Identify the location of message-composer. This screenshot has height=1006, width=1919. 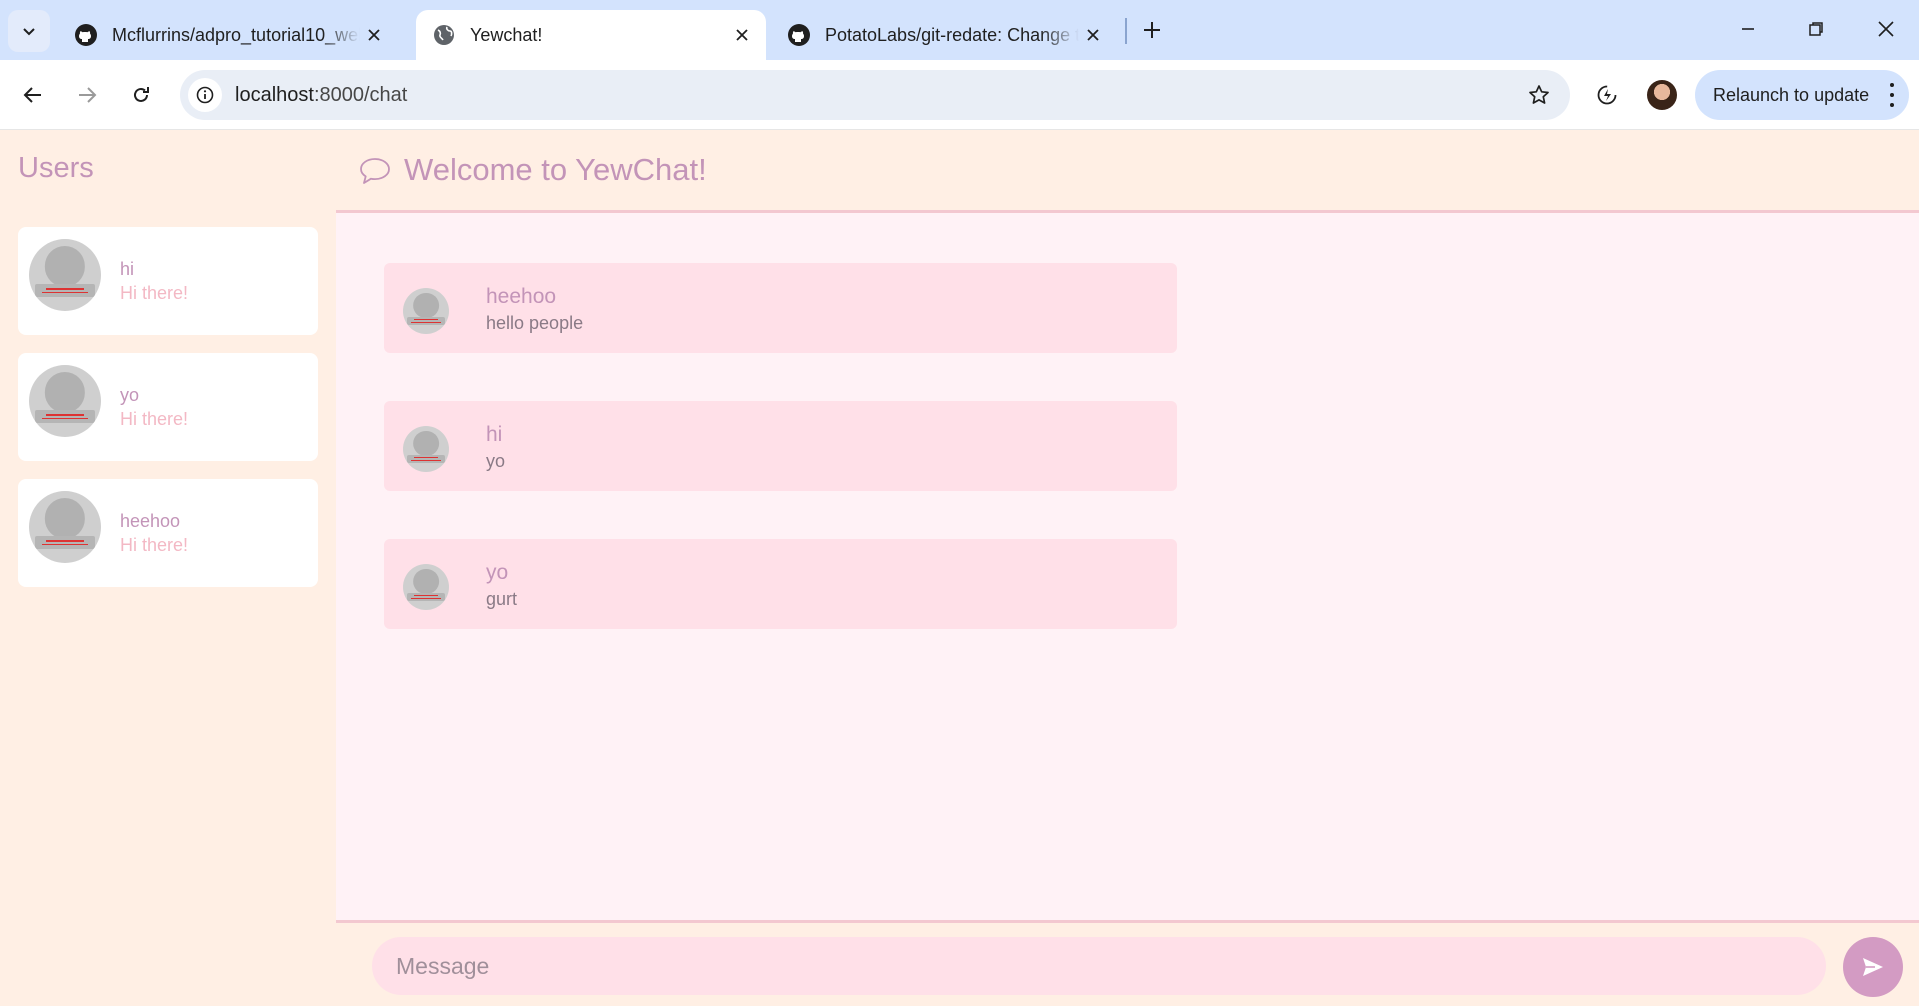
(1127, 964).